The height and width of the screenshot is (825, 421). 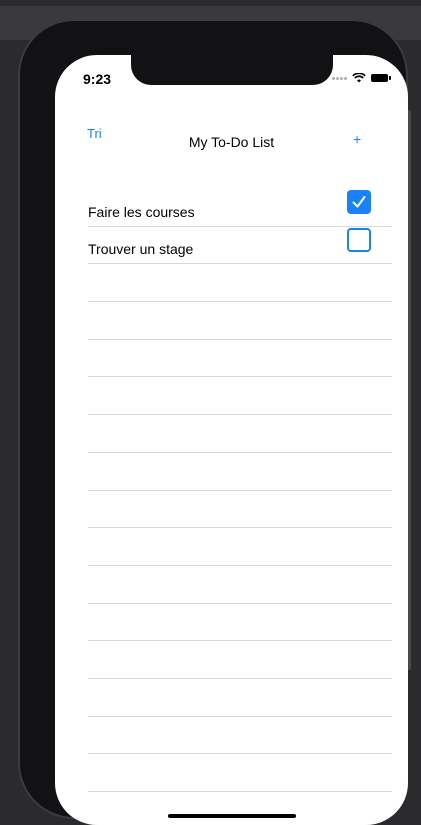 What do you see at coordinates (240, 208) in the screenshot?
I see `todo-row: Faire les courses` at bounding box center [240, 208].